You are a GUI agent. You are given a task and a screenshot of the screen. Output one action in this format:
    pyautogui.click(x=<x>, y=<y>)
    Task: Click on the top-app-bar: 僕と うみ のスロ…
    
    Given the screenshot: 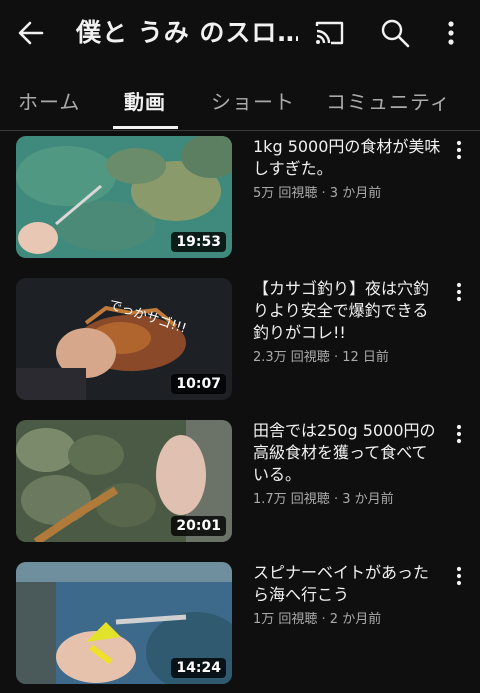 What is the action you would take?
    pyautogui.click(x=240, y=33)
    